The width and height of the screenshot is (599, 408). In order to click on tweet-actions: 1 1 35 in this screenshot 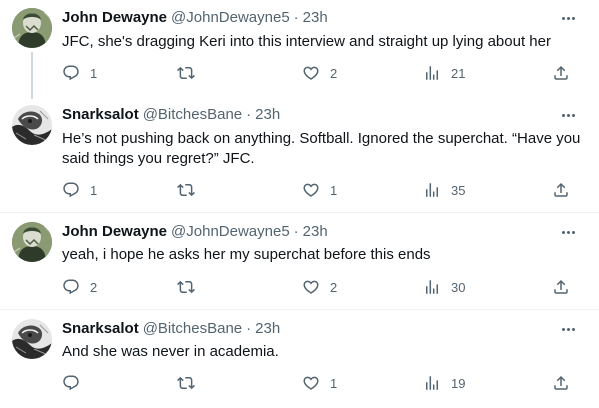, I will do `click(322, 190)`.